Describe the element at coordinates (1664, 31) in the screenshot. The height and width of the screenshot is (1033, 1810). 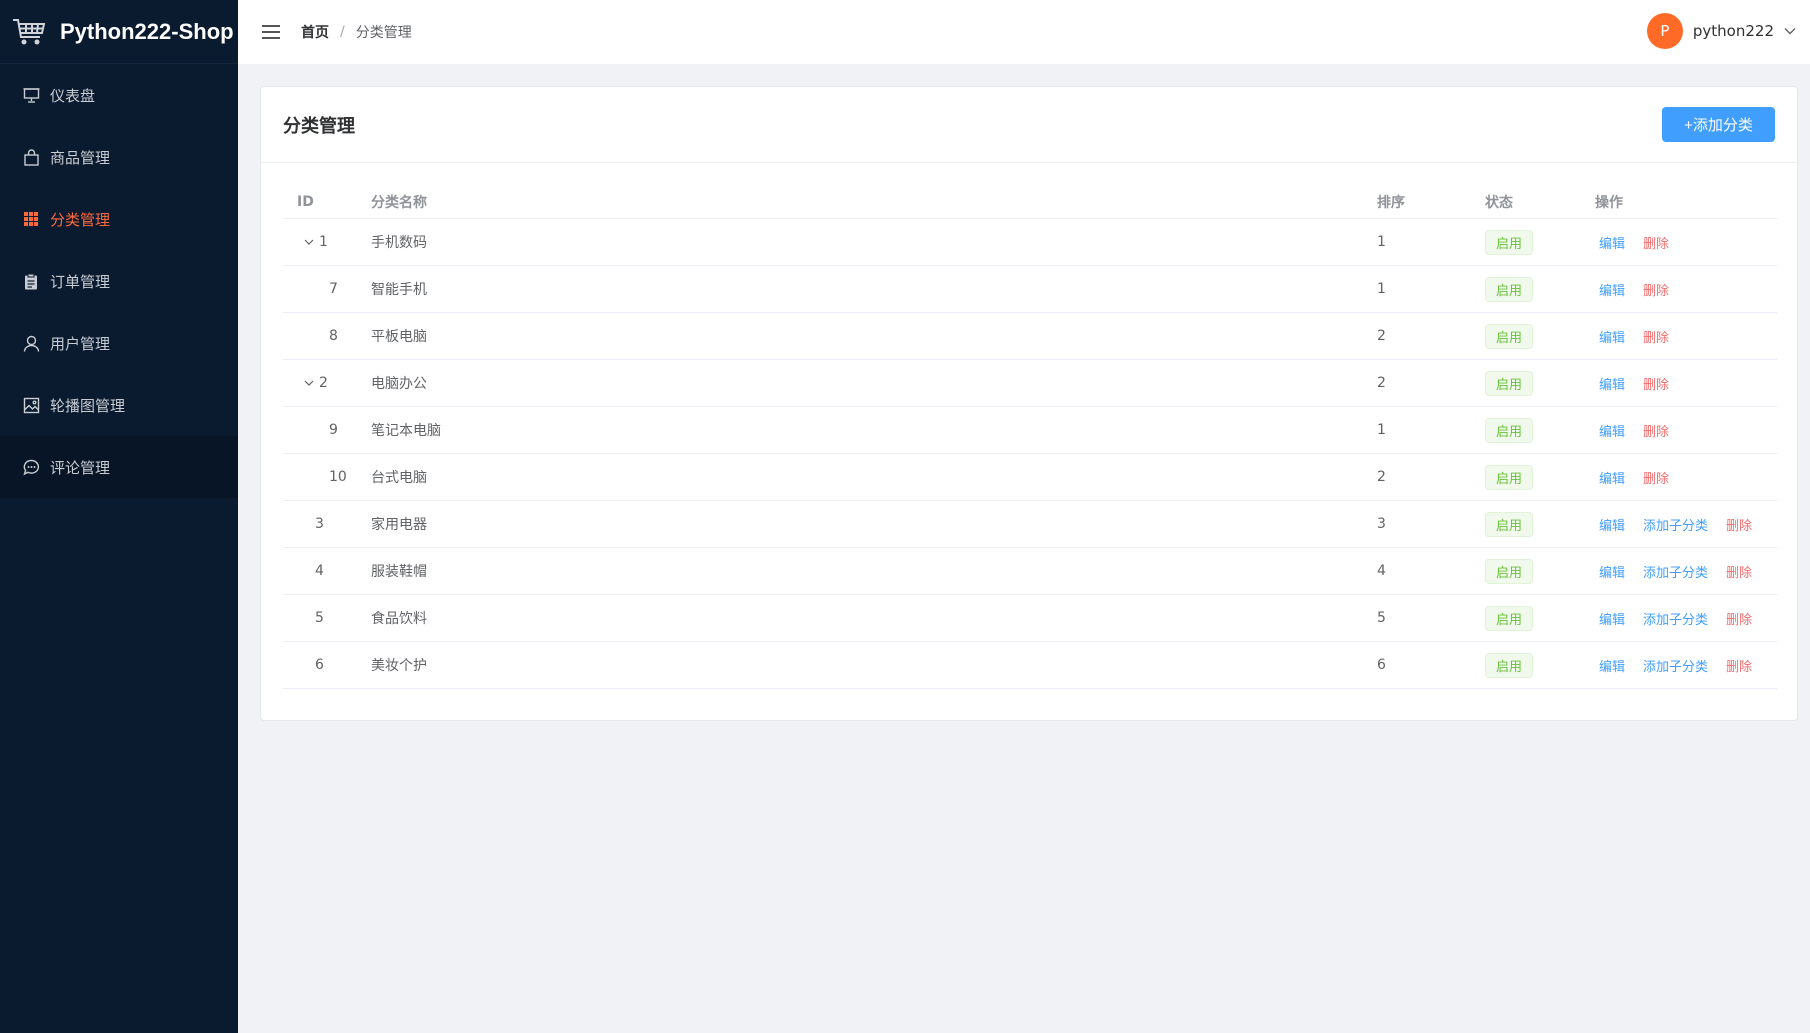
I see `avatar: P` at that location.